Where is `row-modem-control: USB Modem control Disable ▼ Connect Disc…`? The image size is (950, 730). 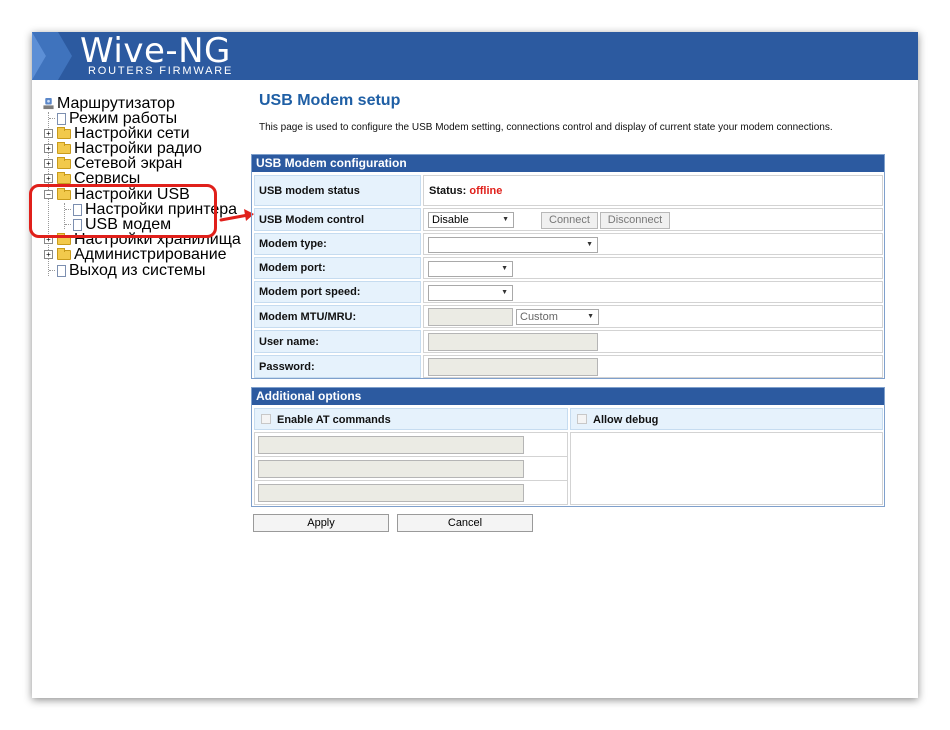
row-modem-control: USB Modem control Disable ▼ Connect Disc… is located at coordinates (568, 219).